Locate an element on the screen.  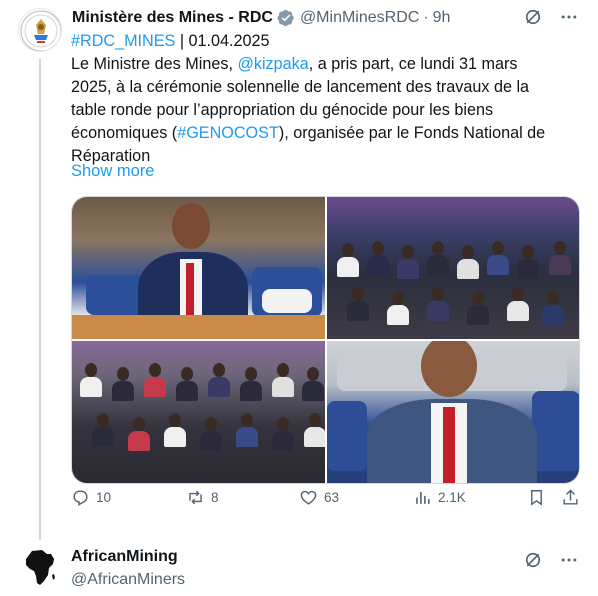
reply-icon is located at coordinates (80, 497).